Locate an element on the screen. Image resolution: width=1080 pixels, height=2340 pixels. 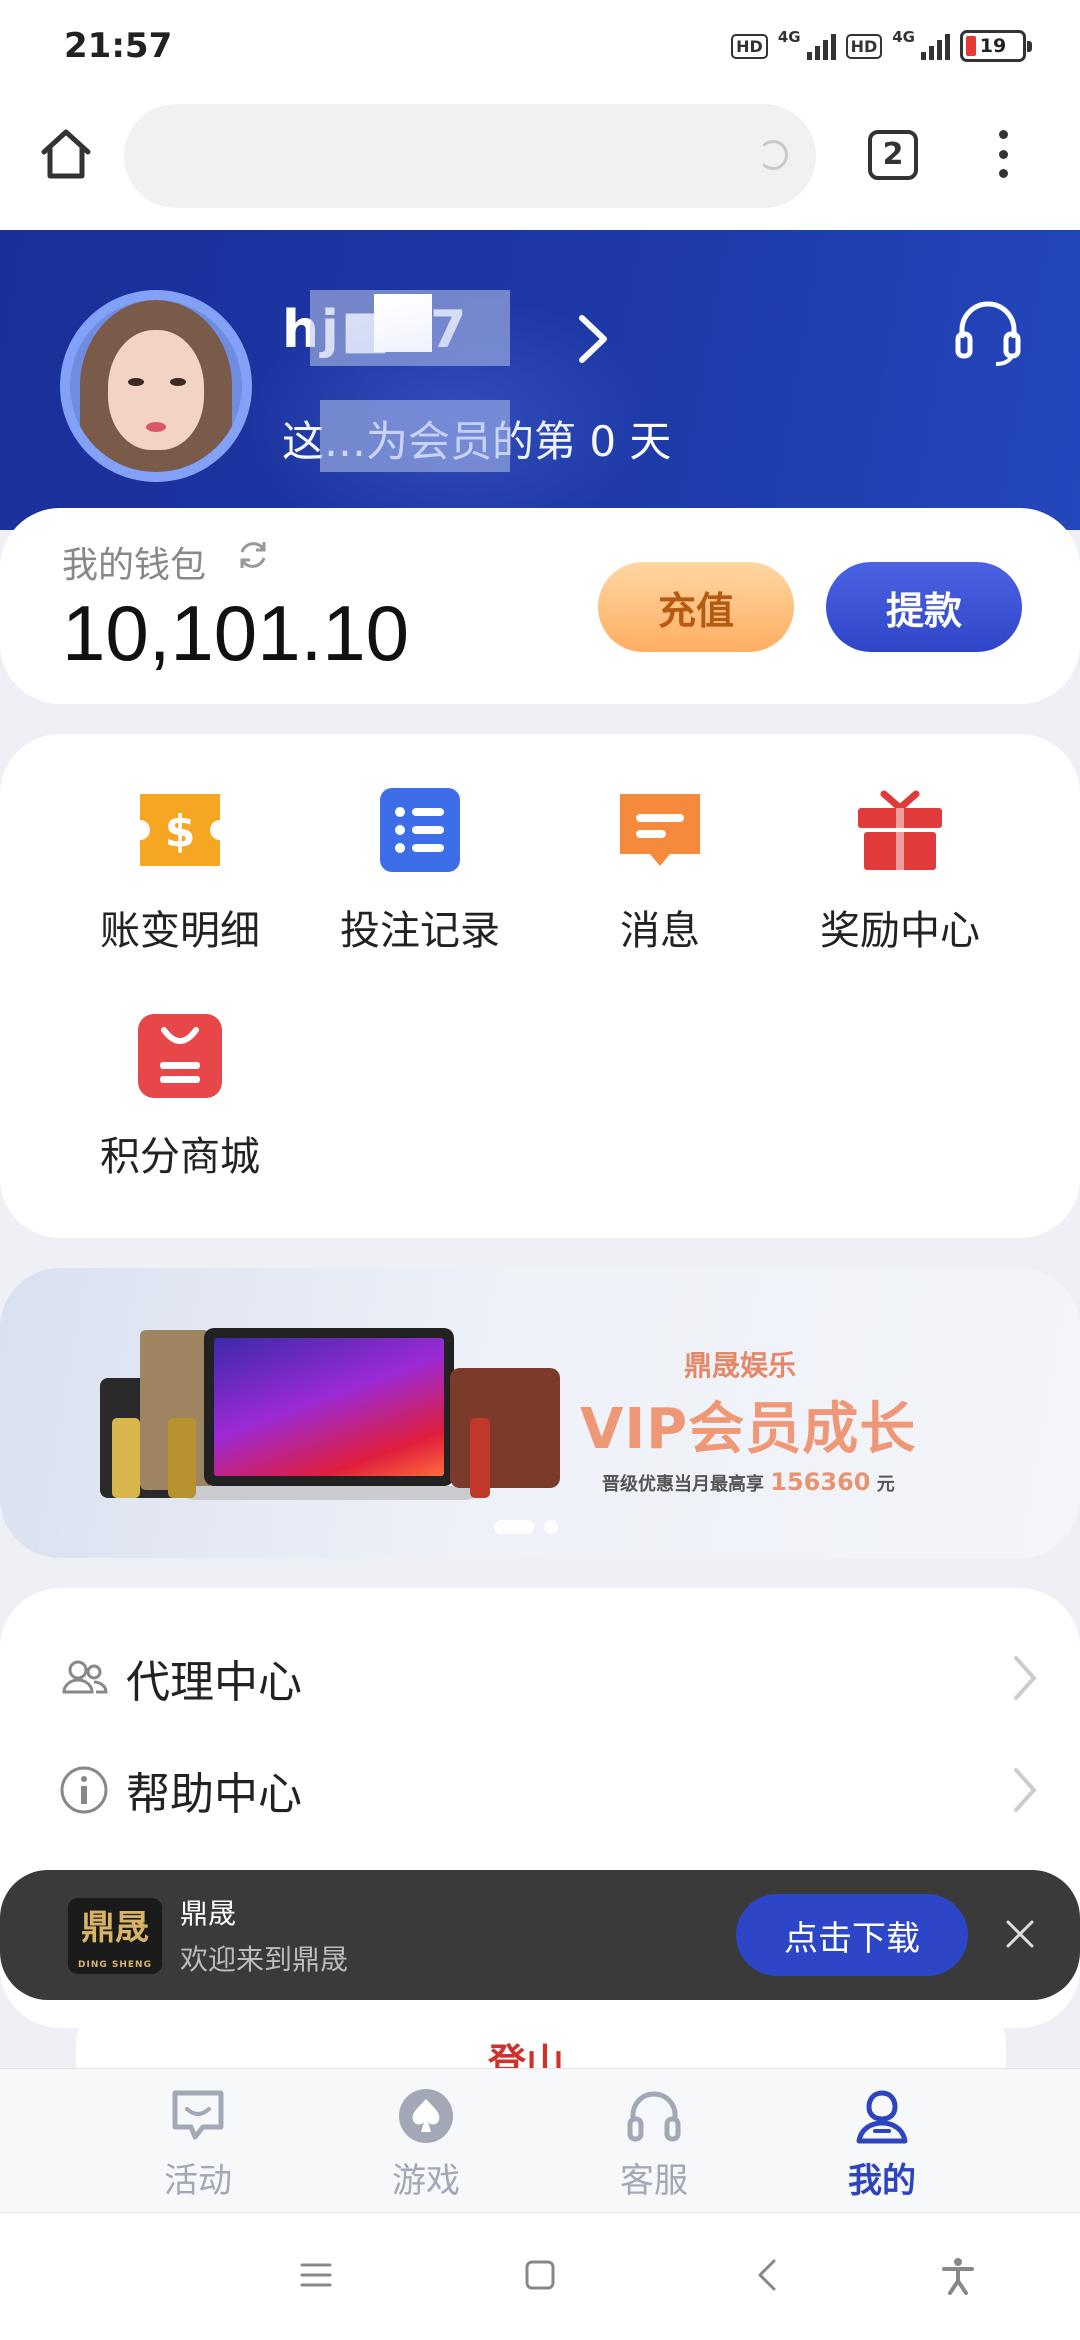
carousel-dots is located at coordinates (526, 1527).